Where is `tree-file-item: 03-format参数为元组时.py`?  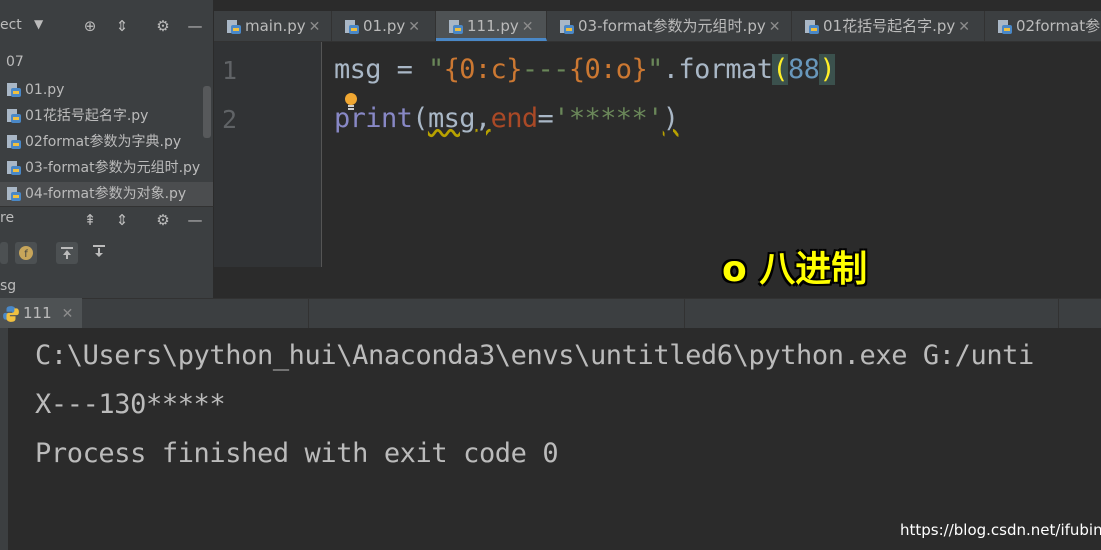
tree-file-item: 03-format参数为元组时.py is located at coordinates (103, 168).